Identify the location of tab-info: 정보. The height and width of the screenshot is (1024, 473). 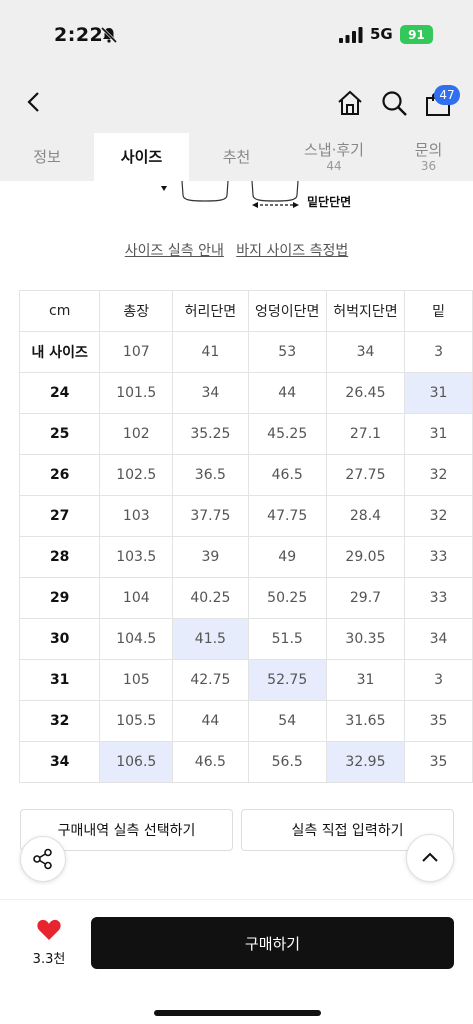
(47, 157).